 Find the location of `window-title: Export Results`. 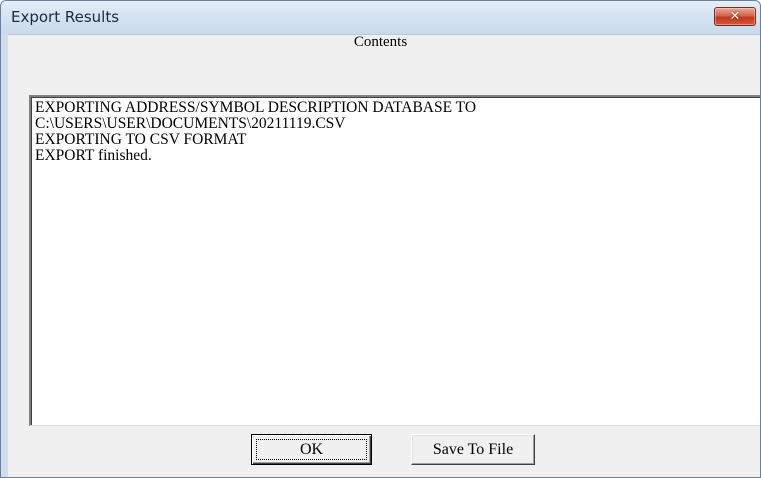

window-title: Export Results is located at coordinates (65, 17).